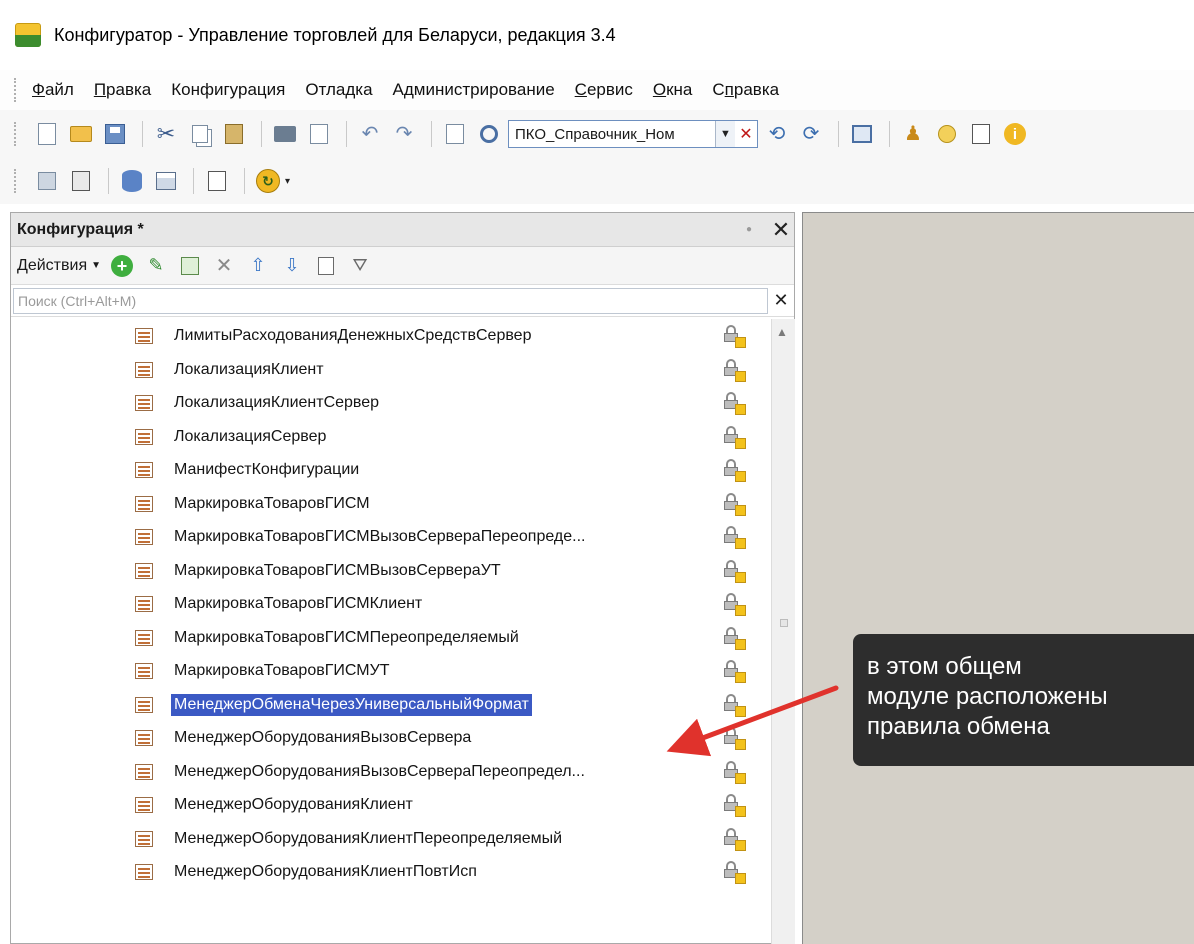 The width and height of the screenshot is (1194, 944). What do you see at coordinates (166, 134) in the screenshot?
I see `cut-button: ✂` at bounding box center [166, 134].